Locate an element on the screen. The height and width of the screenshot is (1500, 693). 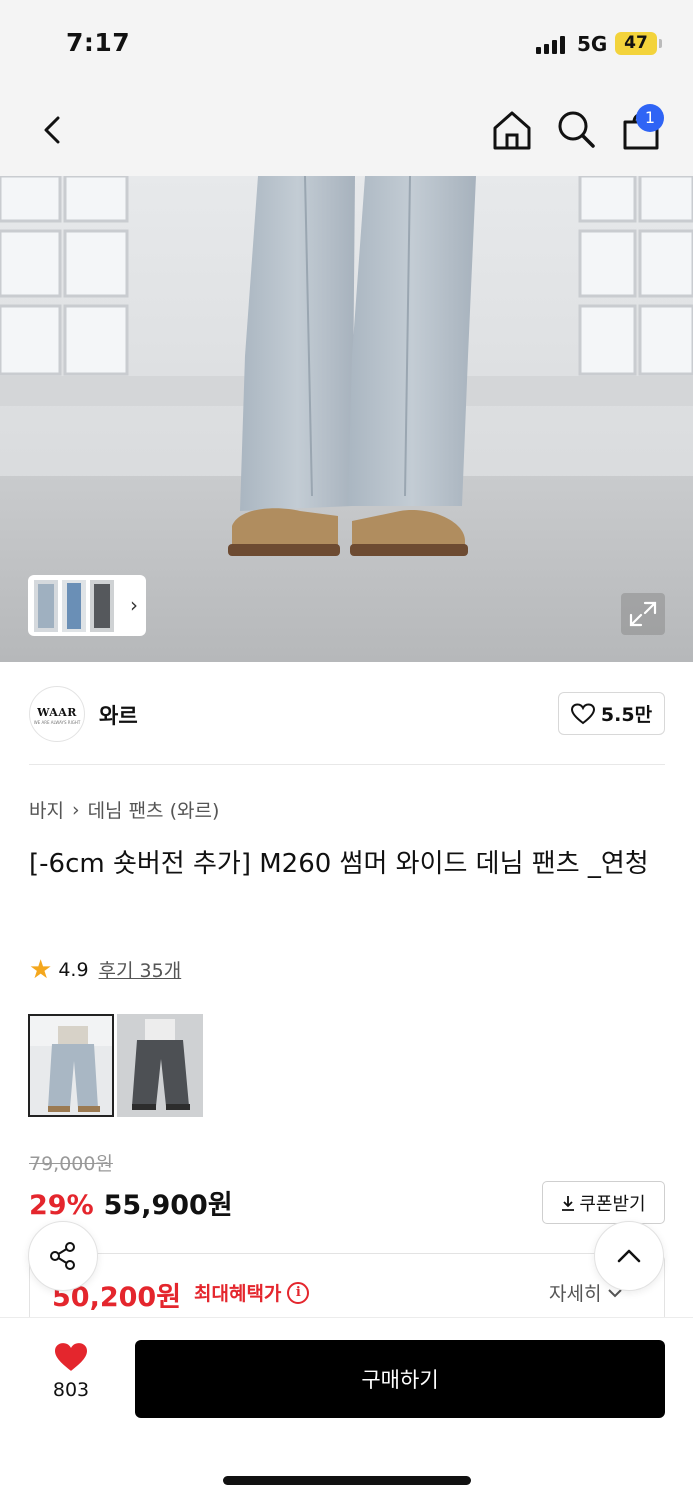
breadcrumb: 바지 › 데님 팬츠 (와르) is located at coordinates (124, 809).